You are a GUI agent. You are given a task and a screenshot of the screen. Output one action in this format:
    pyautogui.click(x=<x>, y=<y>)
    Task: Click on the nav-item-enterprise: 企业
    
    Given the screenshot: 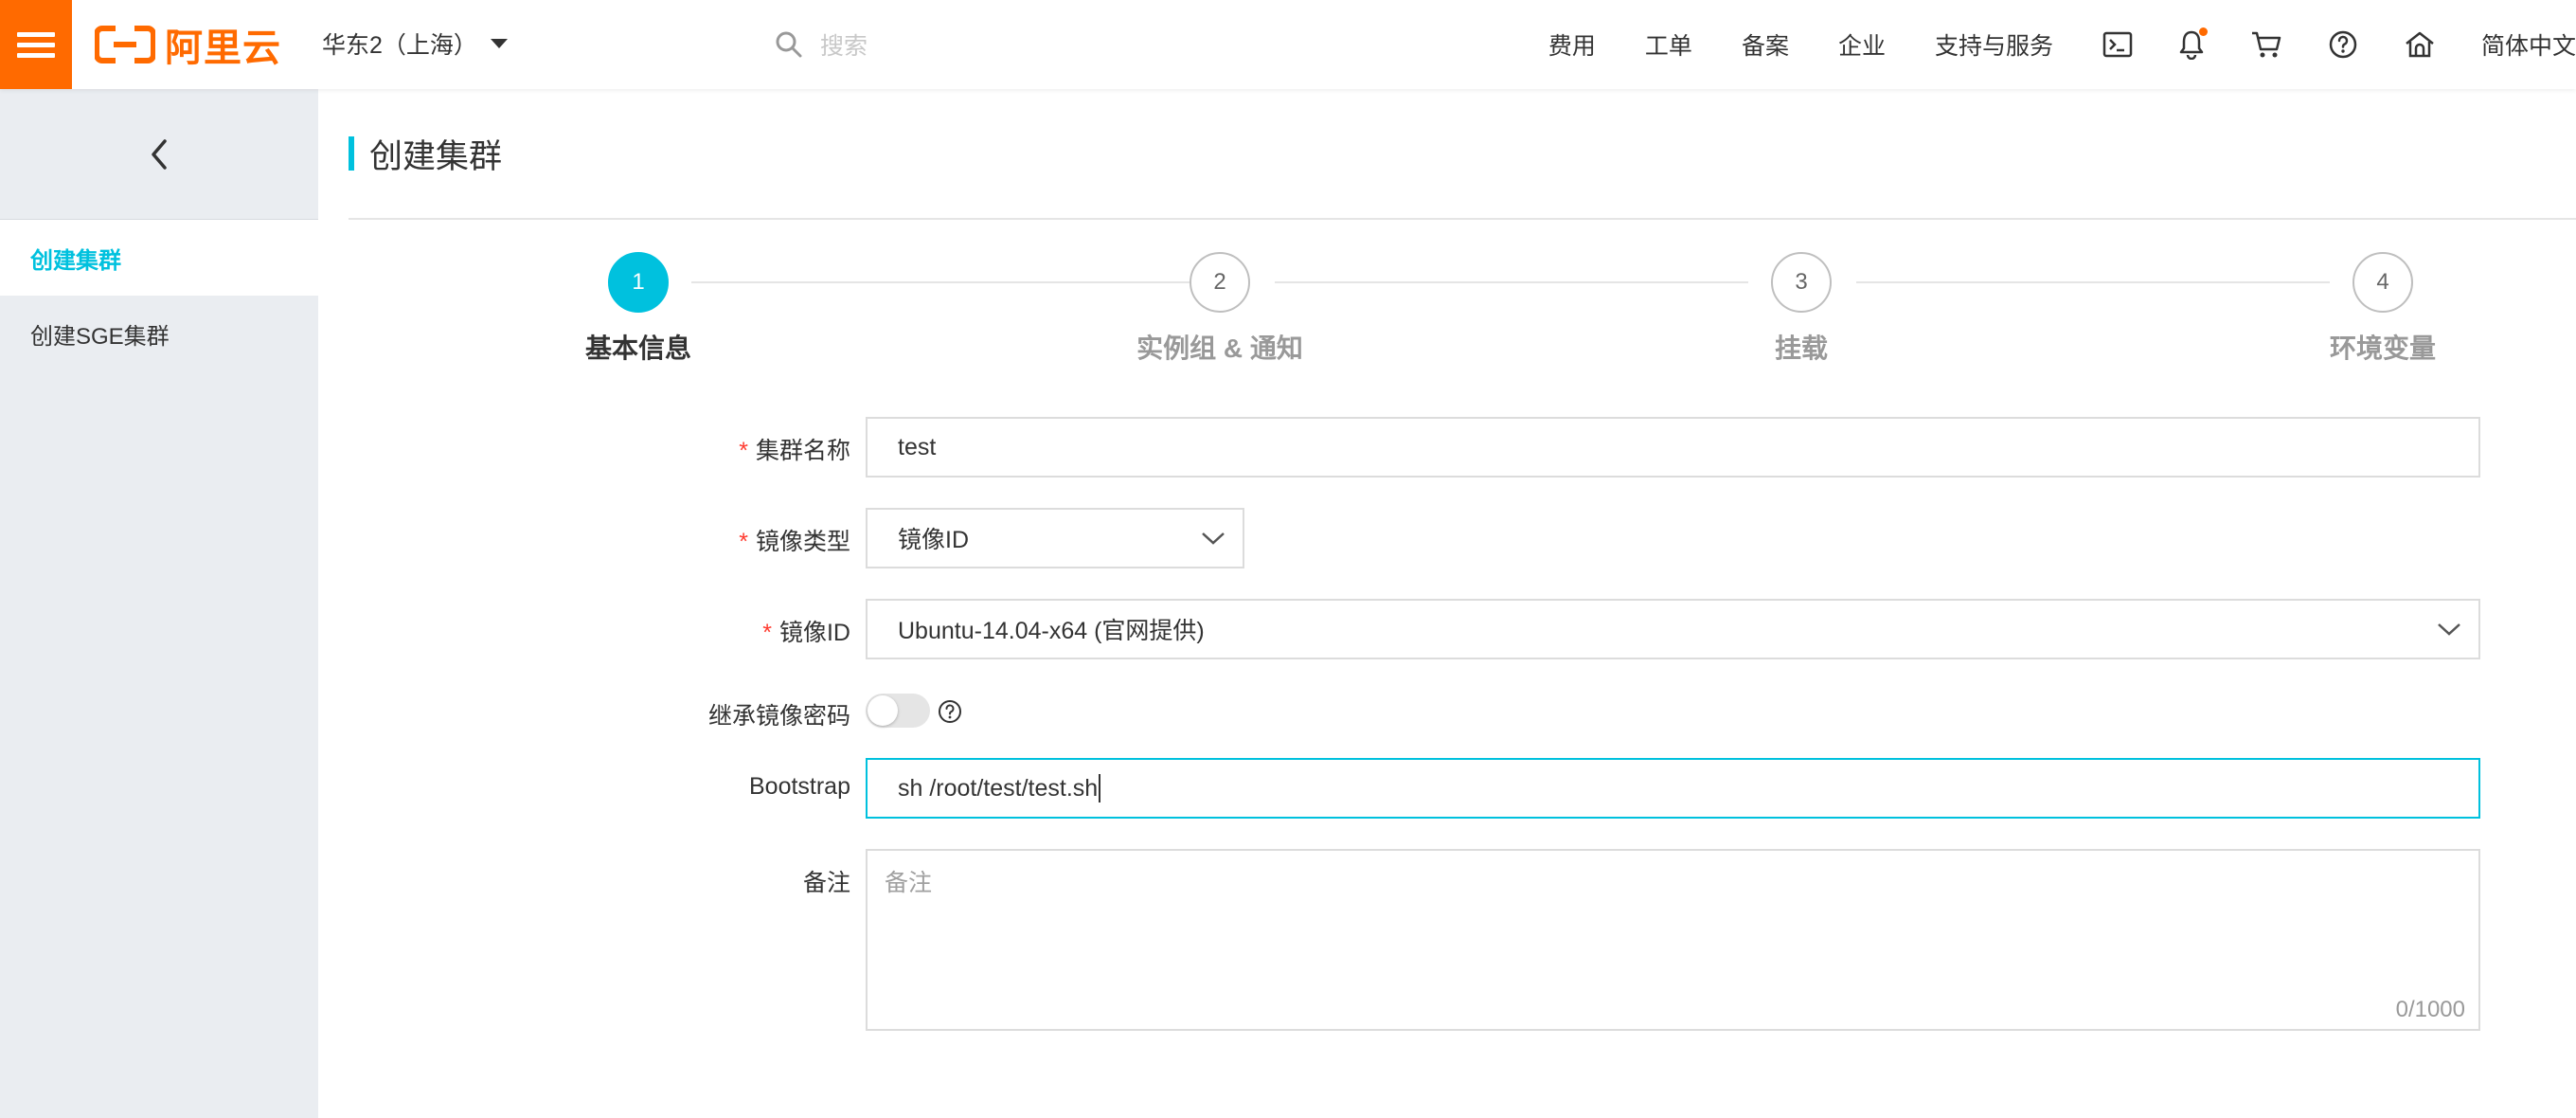 What is the action you would take?
    pyautogui.click(x=1862, y=44)
    